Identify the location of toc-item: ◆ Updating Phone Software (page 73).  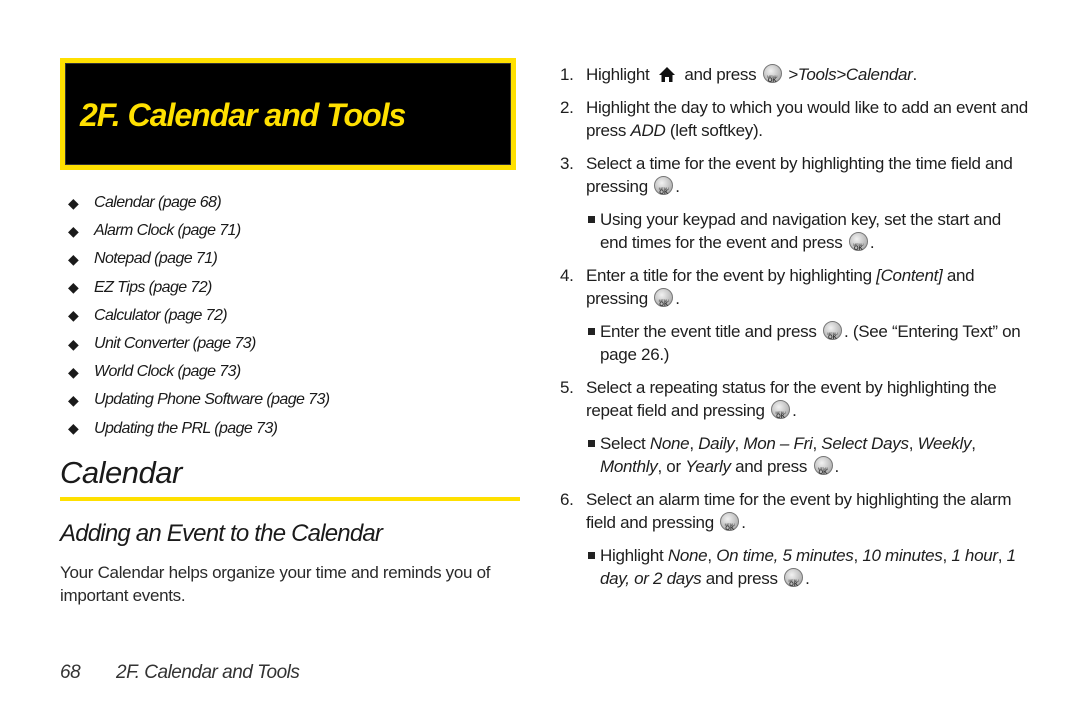
(199, 400).